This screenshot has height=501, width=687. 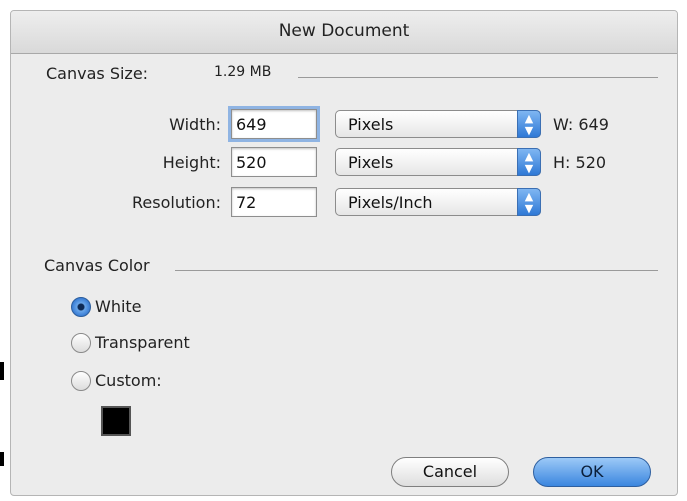 I want to click on cancel-button: Cancel, so click(x=450, y=472).